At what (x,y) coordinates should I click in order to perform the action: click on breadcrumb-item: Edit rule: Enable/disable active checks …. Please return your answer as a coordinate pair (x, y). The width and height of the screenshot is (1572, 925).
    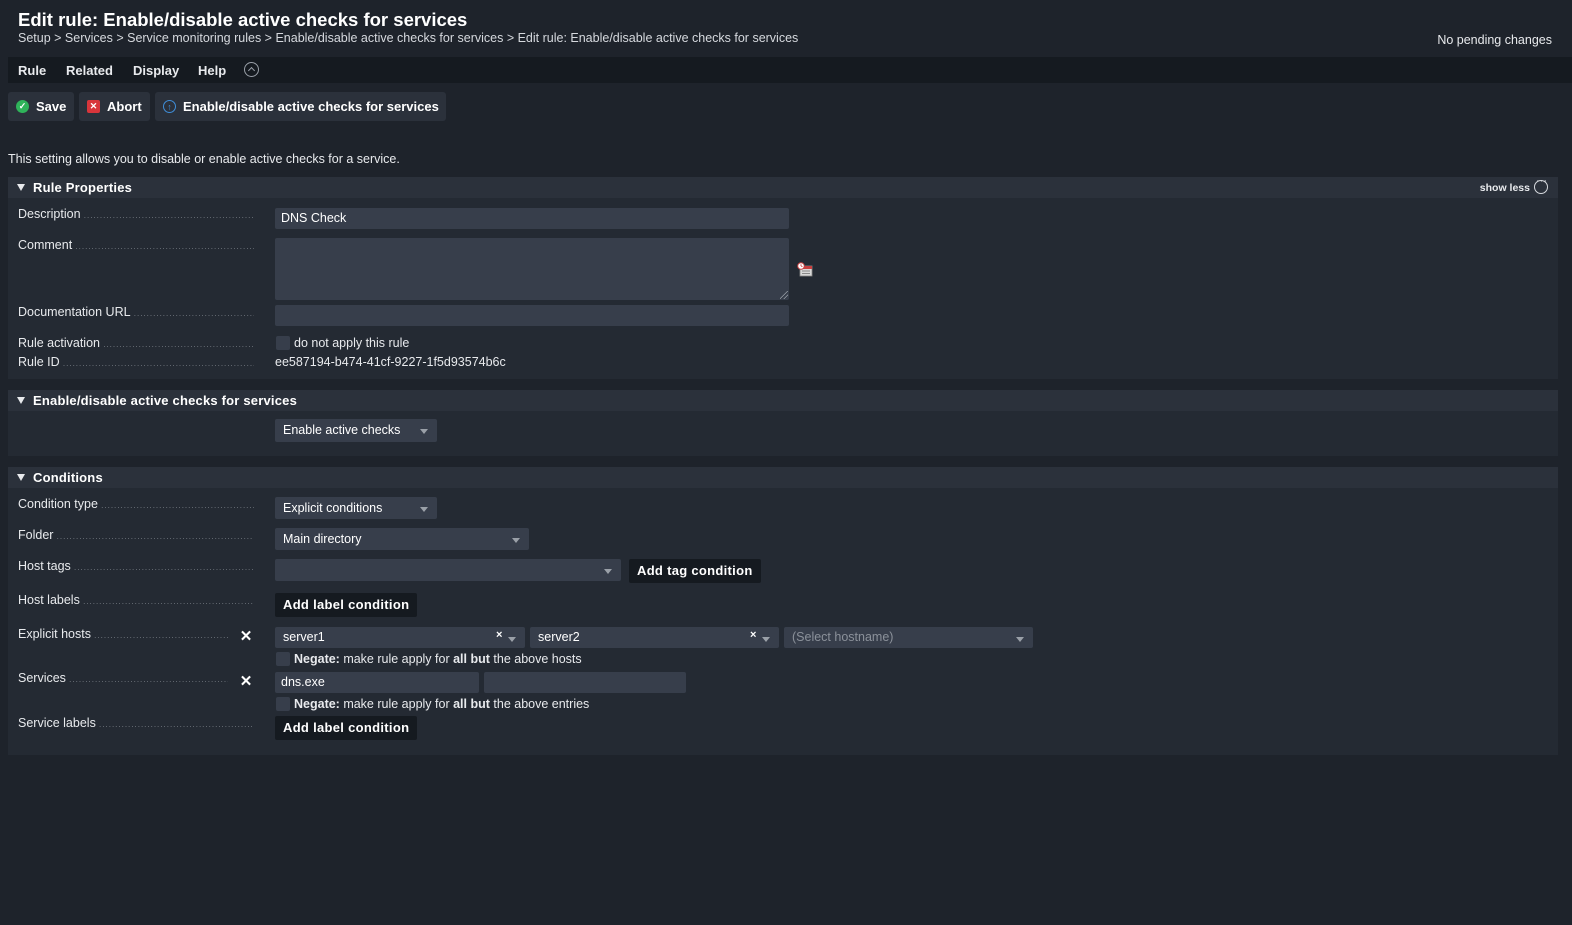
    Looking at the image, I should click on (658, 38).